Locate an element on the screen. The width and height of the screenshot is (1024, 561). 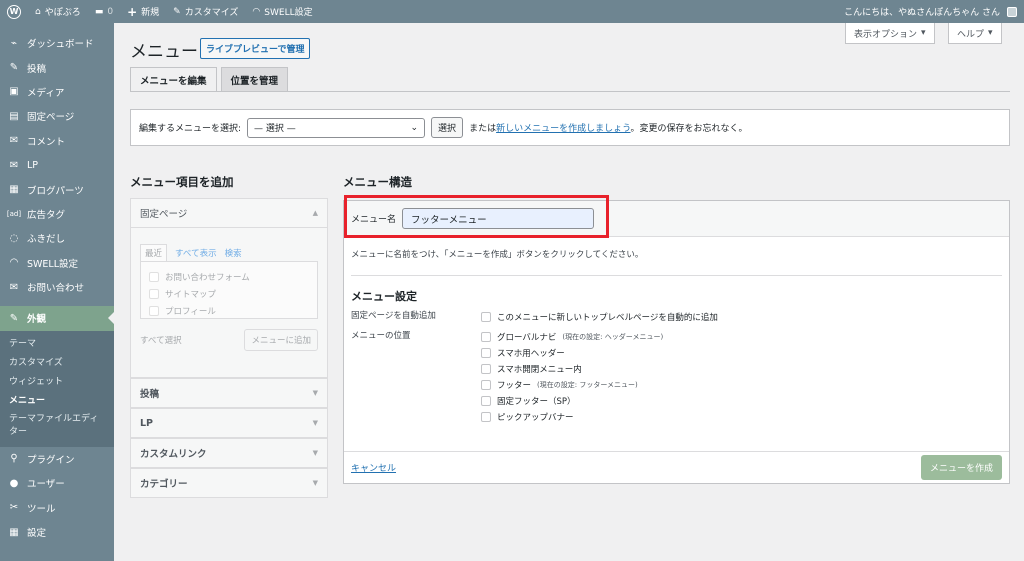
sidebar-item: ▣ メディア is located at coordinates (57, 92).